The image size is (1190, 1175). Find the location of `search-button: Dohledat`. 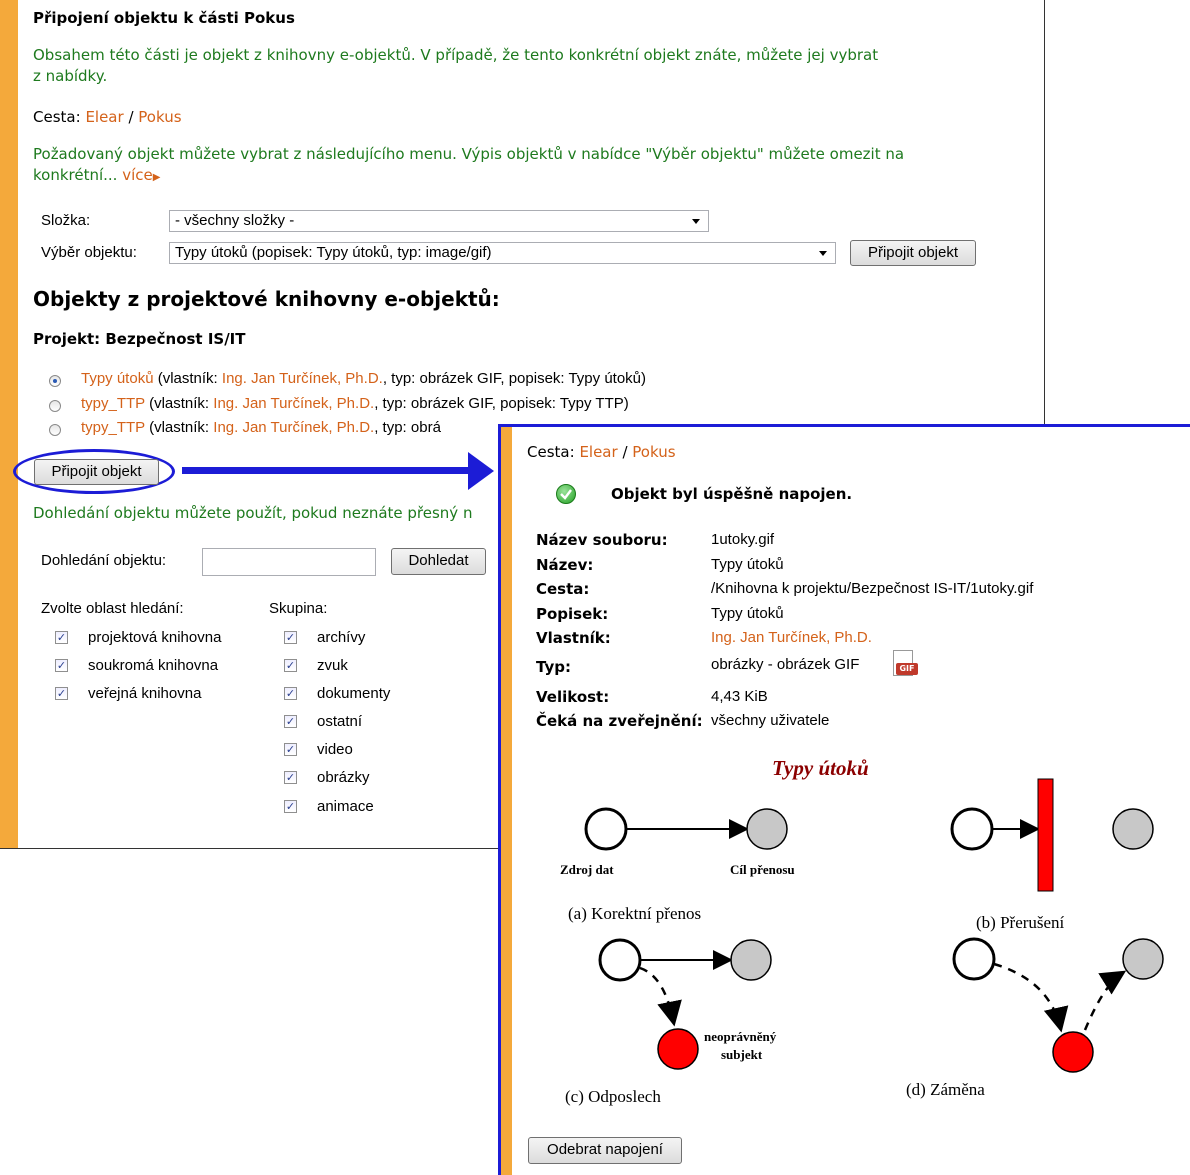

search-button: Dohledat is located at coordinates (438, 561).